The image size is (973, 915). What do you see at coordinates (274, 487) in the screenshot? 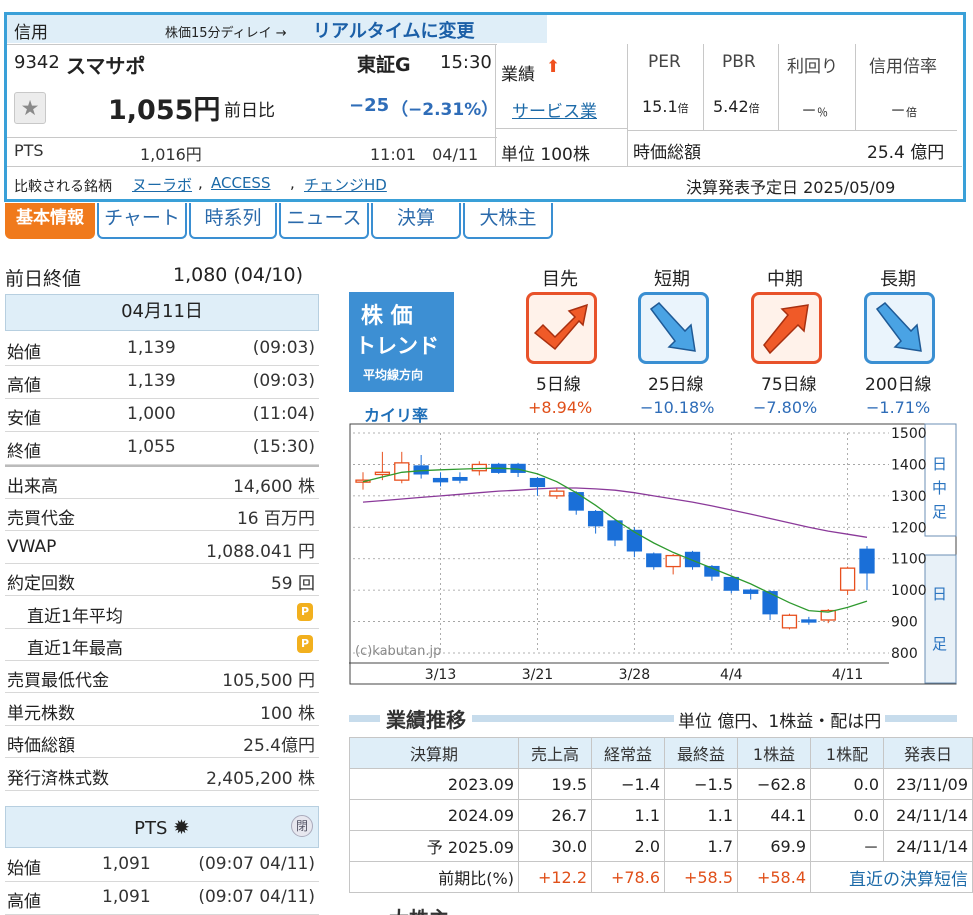
I see `stats-value: 14,600 株` at bounding box center [274, 487].